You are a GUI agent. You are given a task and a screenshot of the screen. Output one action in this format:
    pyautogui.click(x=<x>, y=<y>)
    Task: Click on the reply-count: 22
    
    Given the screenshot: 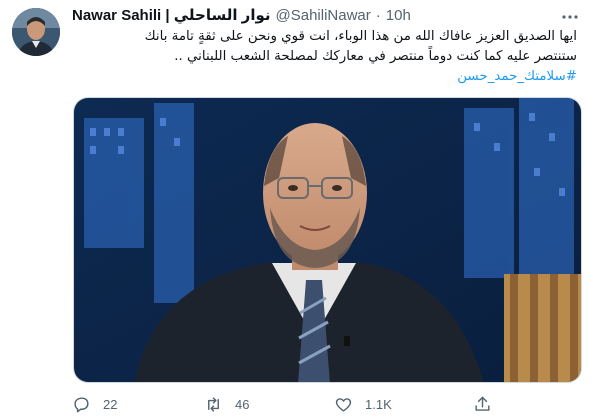 What is the action you would take?
    pyautogui.click(x=110, y=404)
    